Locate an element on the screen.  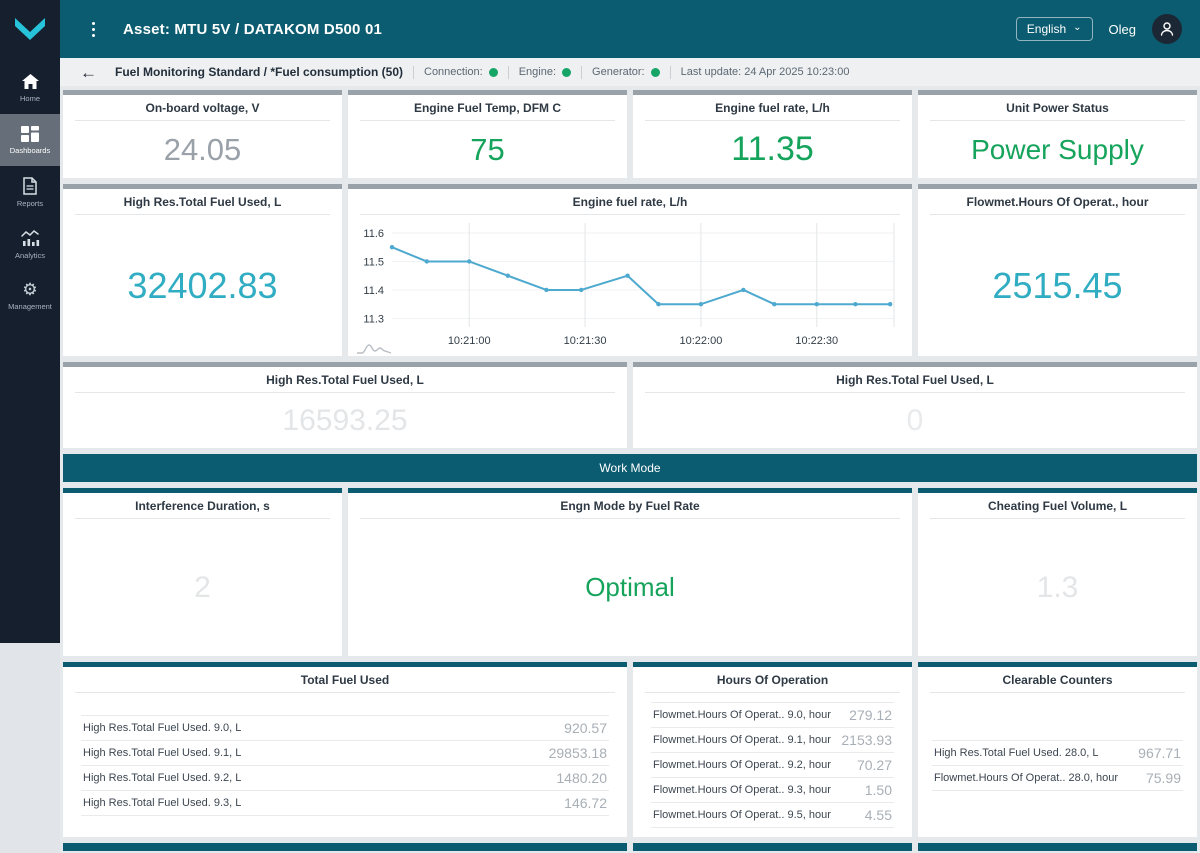
widget-title: Interference Duration, s is located at coordinates (202, 506).